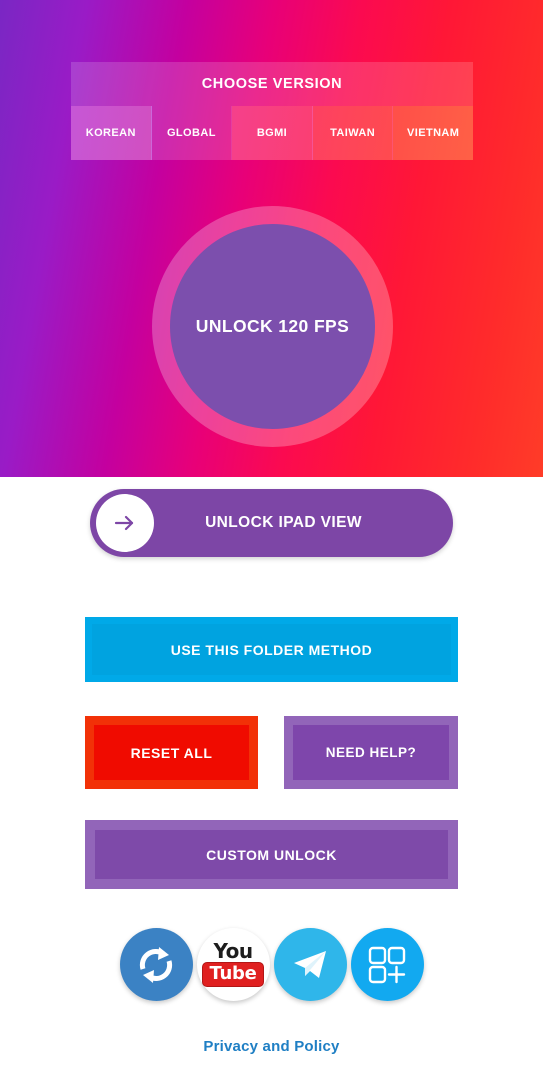  I want to click on use-folder-method-button: USE THIS FOLDER METHOD, so click(271, 649).